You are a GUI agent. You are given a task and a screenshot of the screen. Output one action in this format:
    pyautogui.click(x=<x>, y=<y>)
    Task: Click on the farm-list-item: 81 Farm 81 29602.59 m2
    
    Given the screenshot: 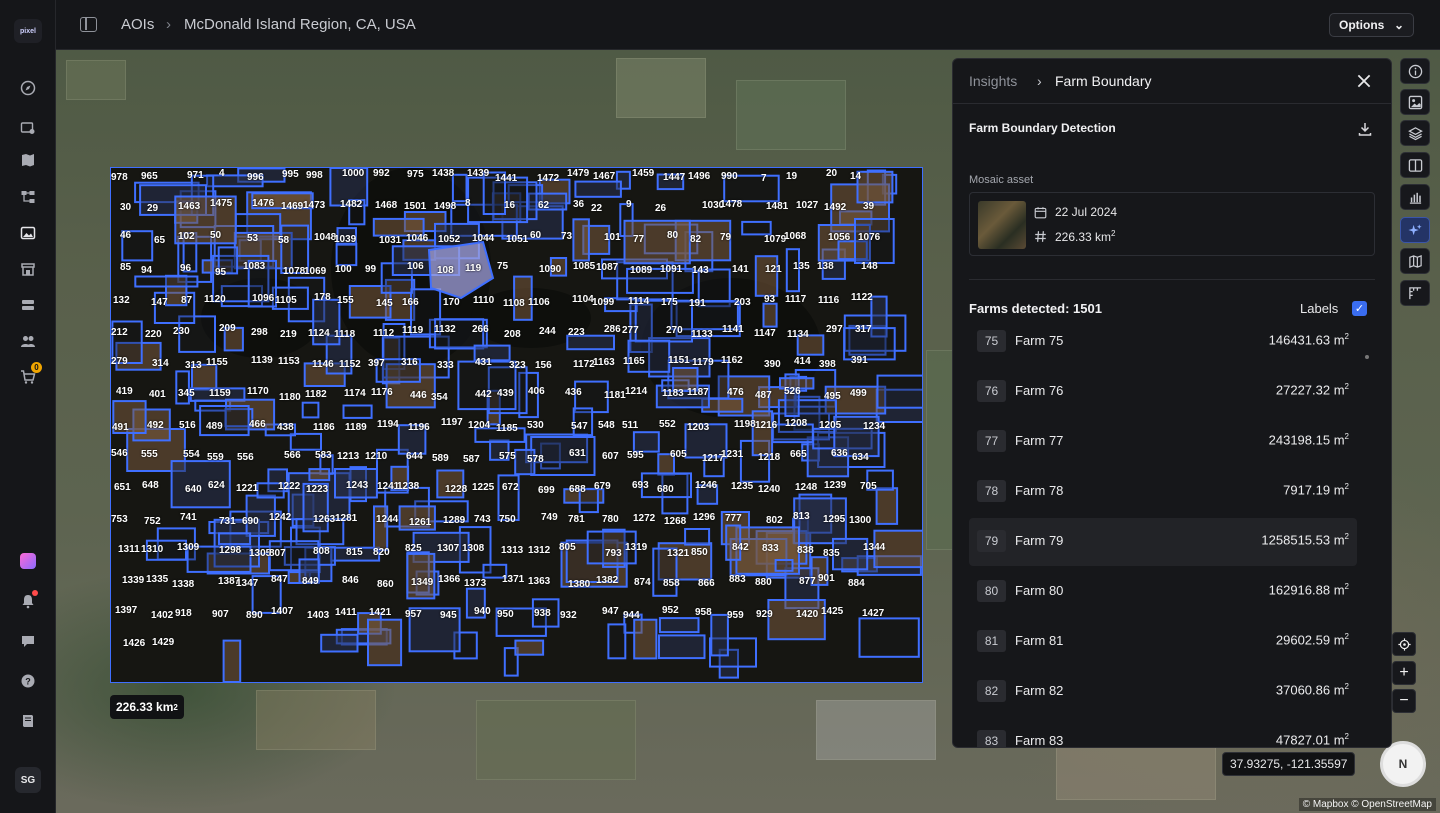 What is the action you would take?
    pyautogui.click(x=1163, y=642)
    